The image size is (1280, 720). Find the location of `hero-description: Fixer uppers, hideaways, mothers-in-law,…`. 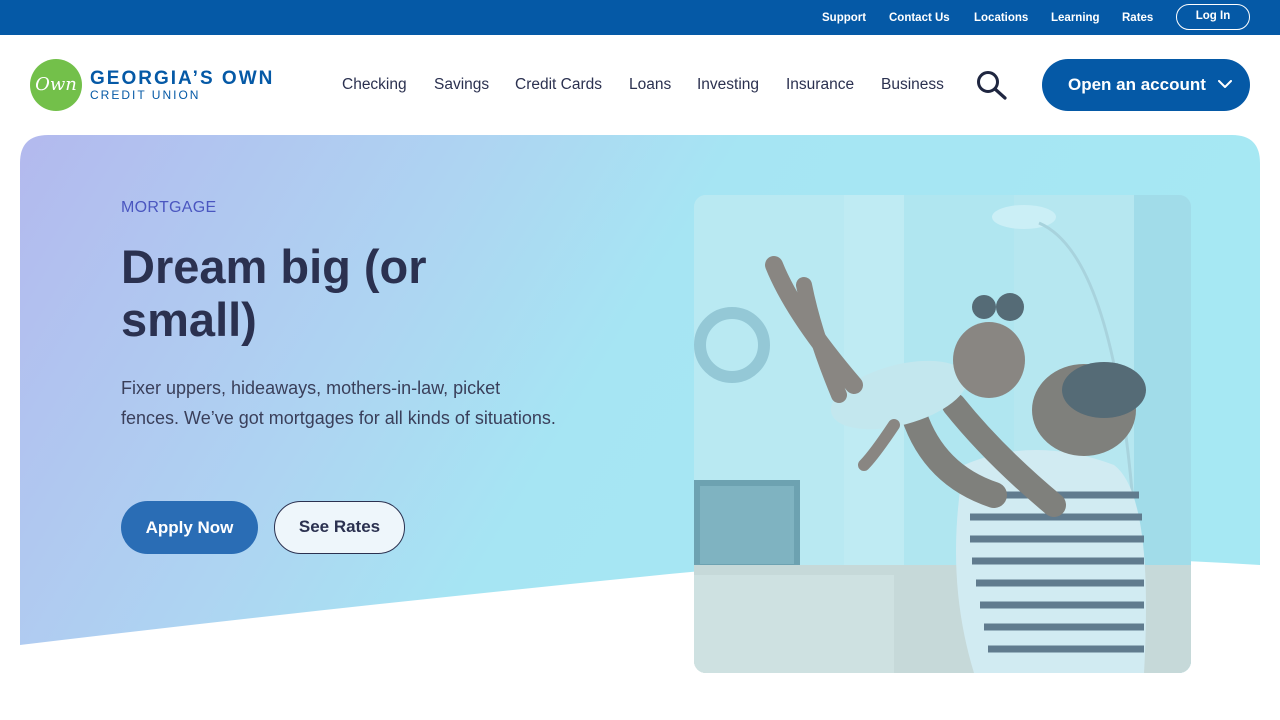

hero-description: Fixer uppers, hideaways, mothers-in-law,… is located at coordinates (338, 403).